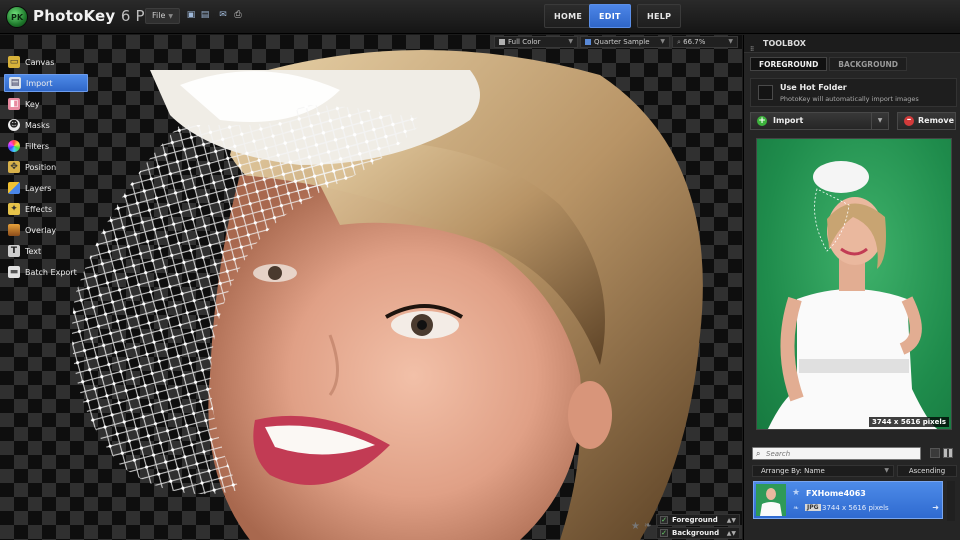  I want to click on sidebar-item-label: Batch Export, so click(51, 272).